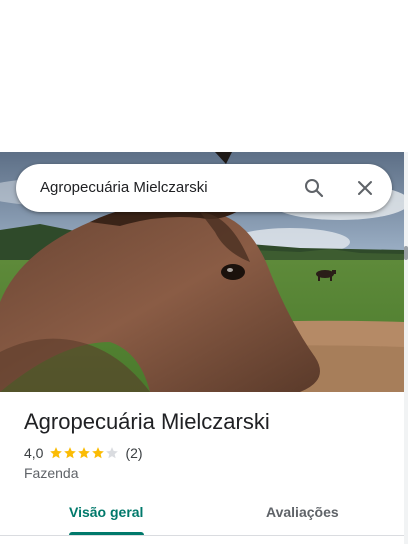 Image resolution: width=408 pixels, height=544 pixels. What do you see at coordinates (51, 473) in the screenshot?
I see `place-category: Fazenda` at bounding box center [51, 473].